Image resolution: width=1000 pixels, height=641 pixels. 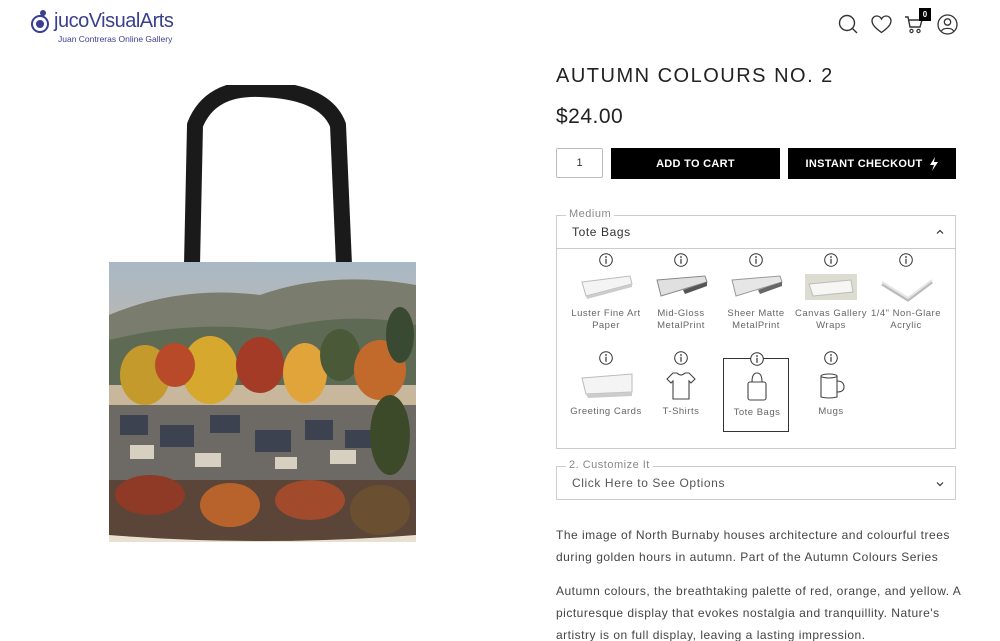 What do you see at coordinates (114, 21) in the screenshot?
I see `logo-text: jucoVisualArts` at bounding box center [114, 21].